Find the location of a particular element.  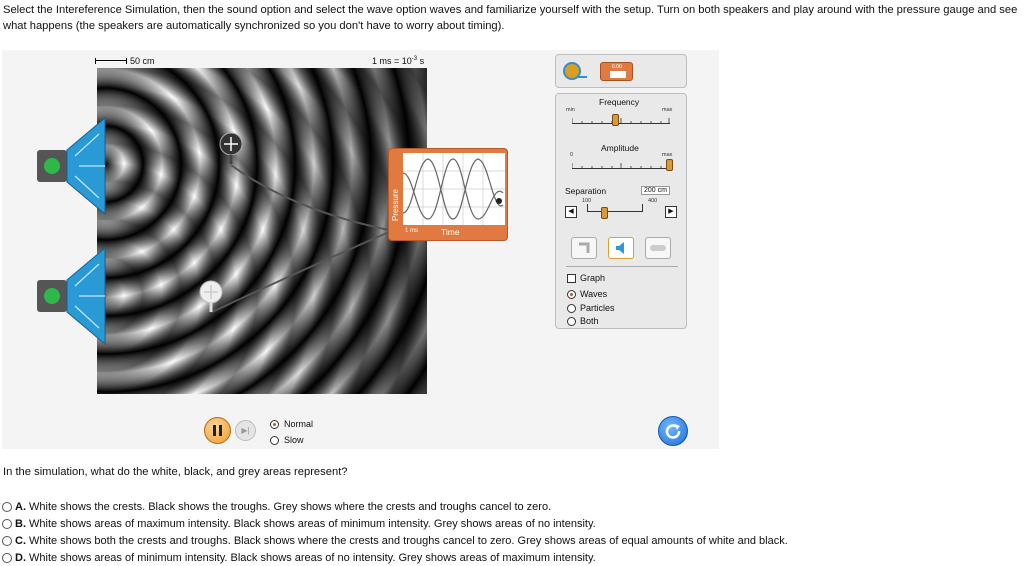

pressure-gauge: Pressure 1 ms Time is located at coordinates (448, 194).